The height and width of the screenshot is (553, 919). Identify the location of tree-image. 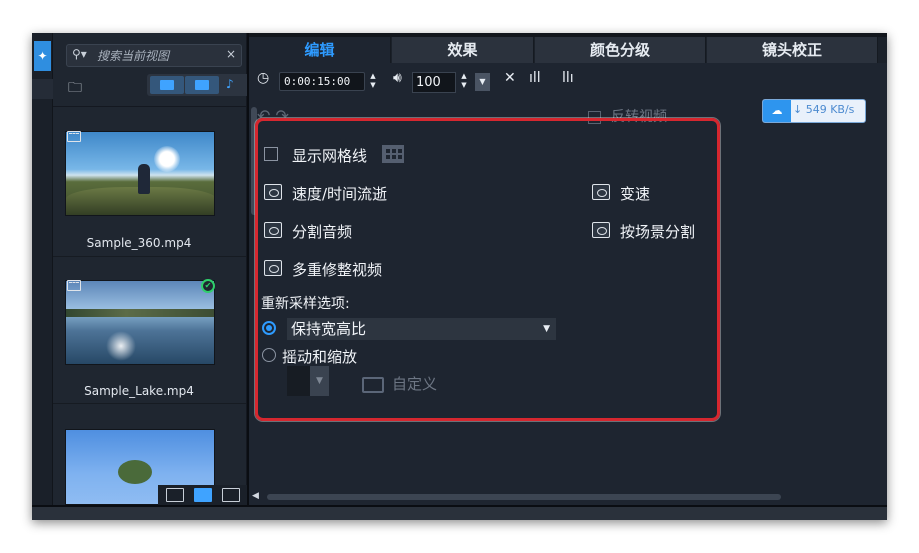
(135, 472).